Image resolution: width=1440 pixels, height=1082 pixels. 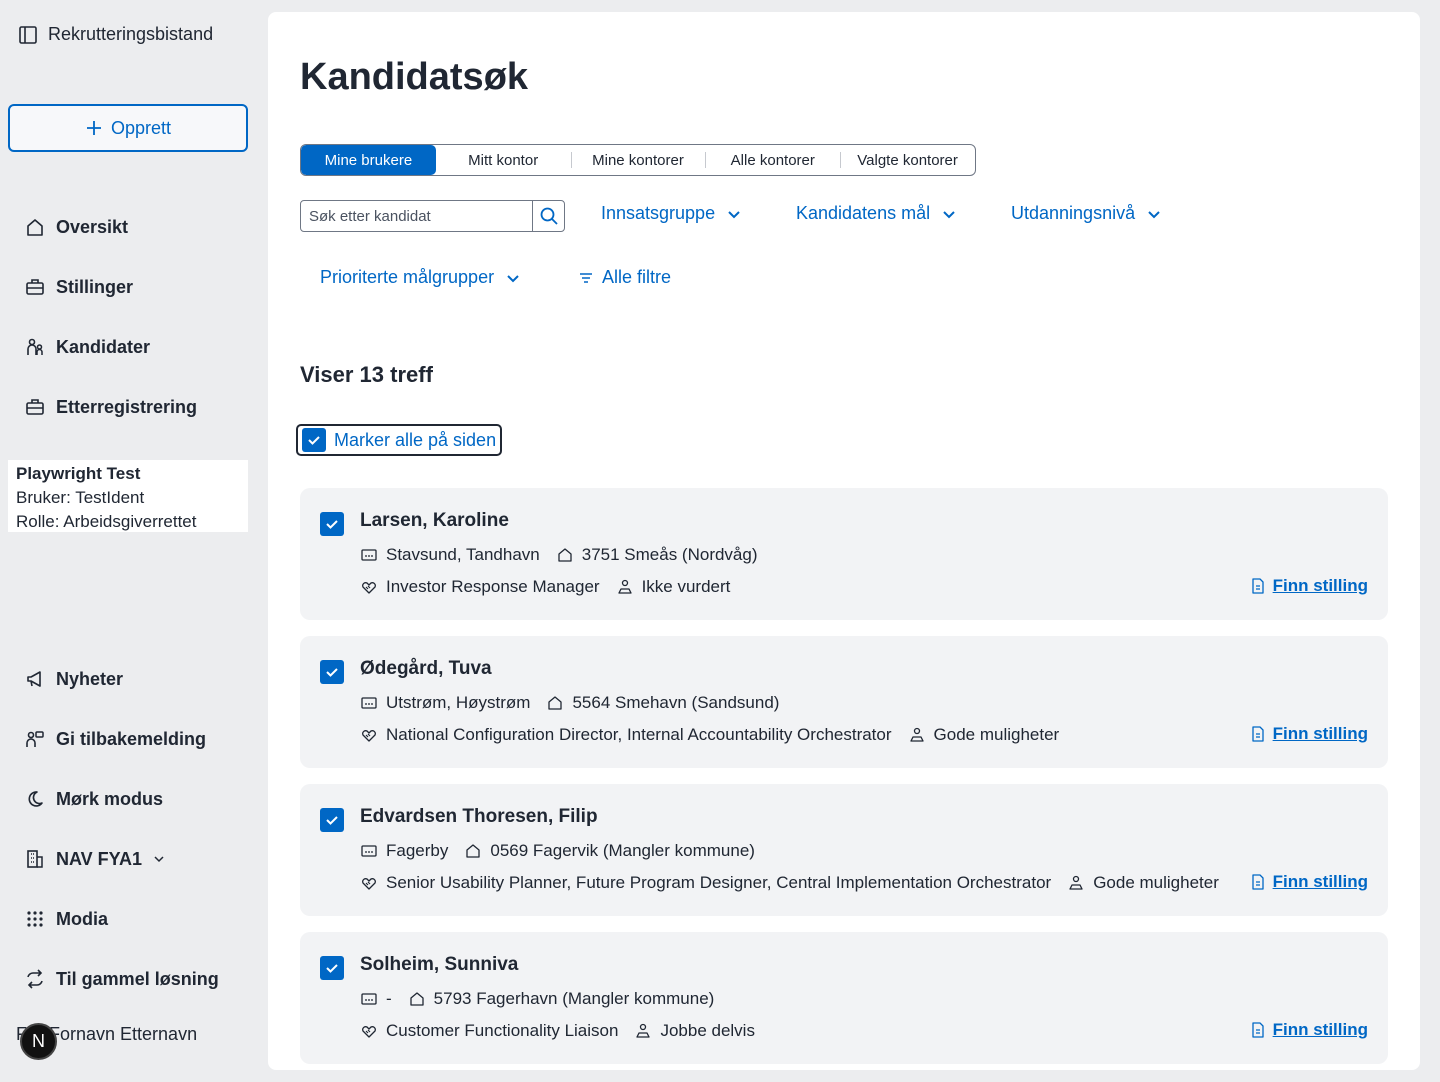 I want to click on dev-tools-badge: N, so click(x=38, y=1041).